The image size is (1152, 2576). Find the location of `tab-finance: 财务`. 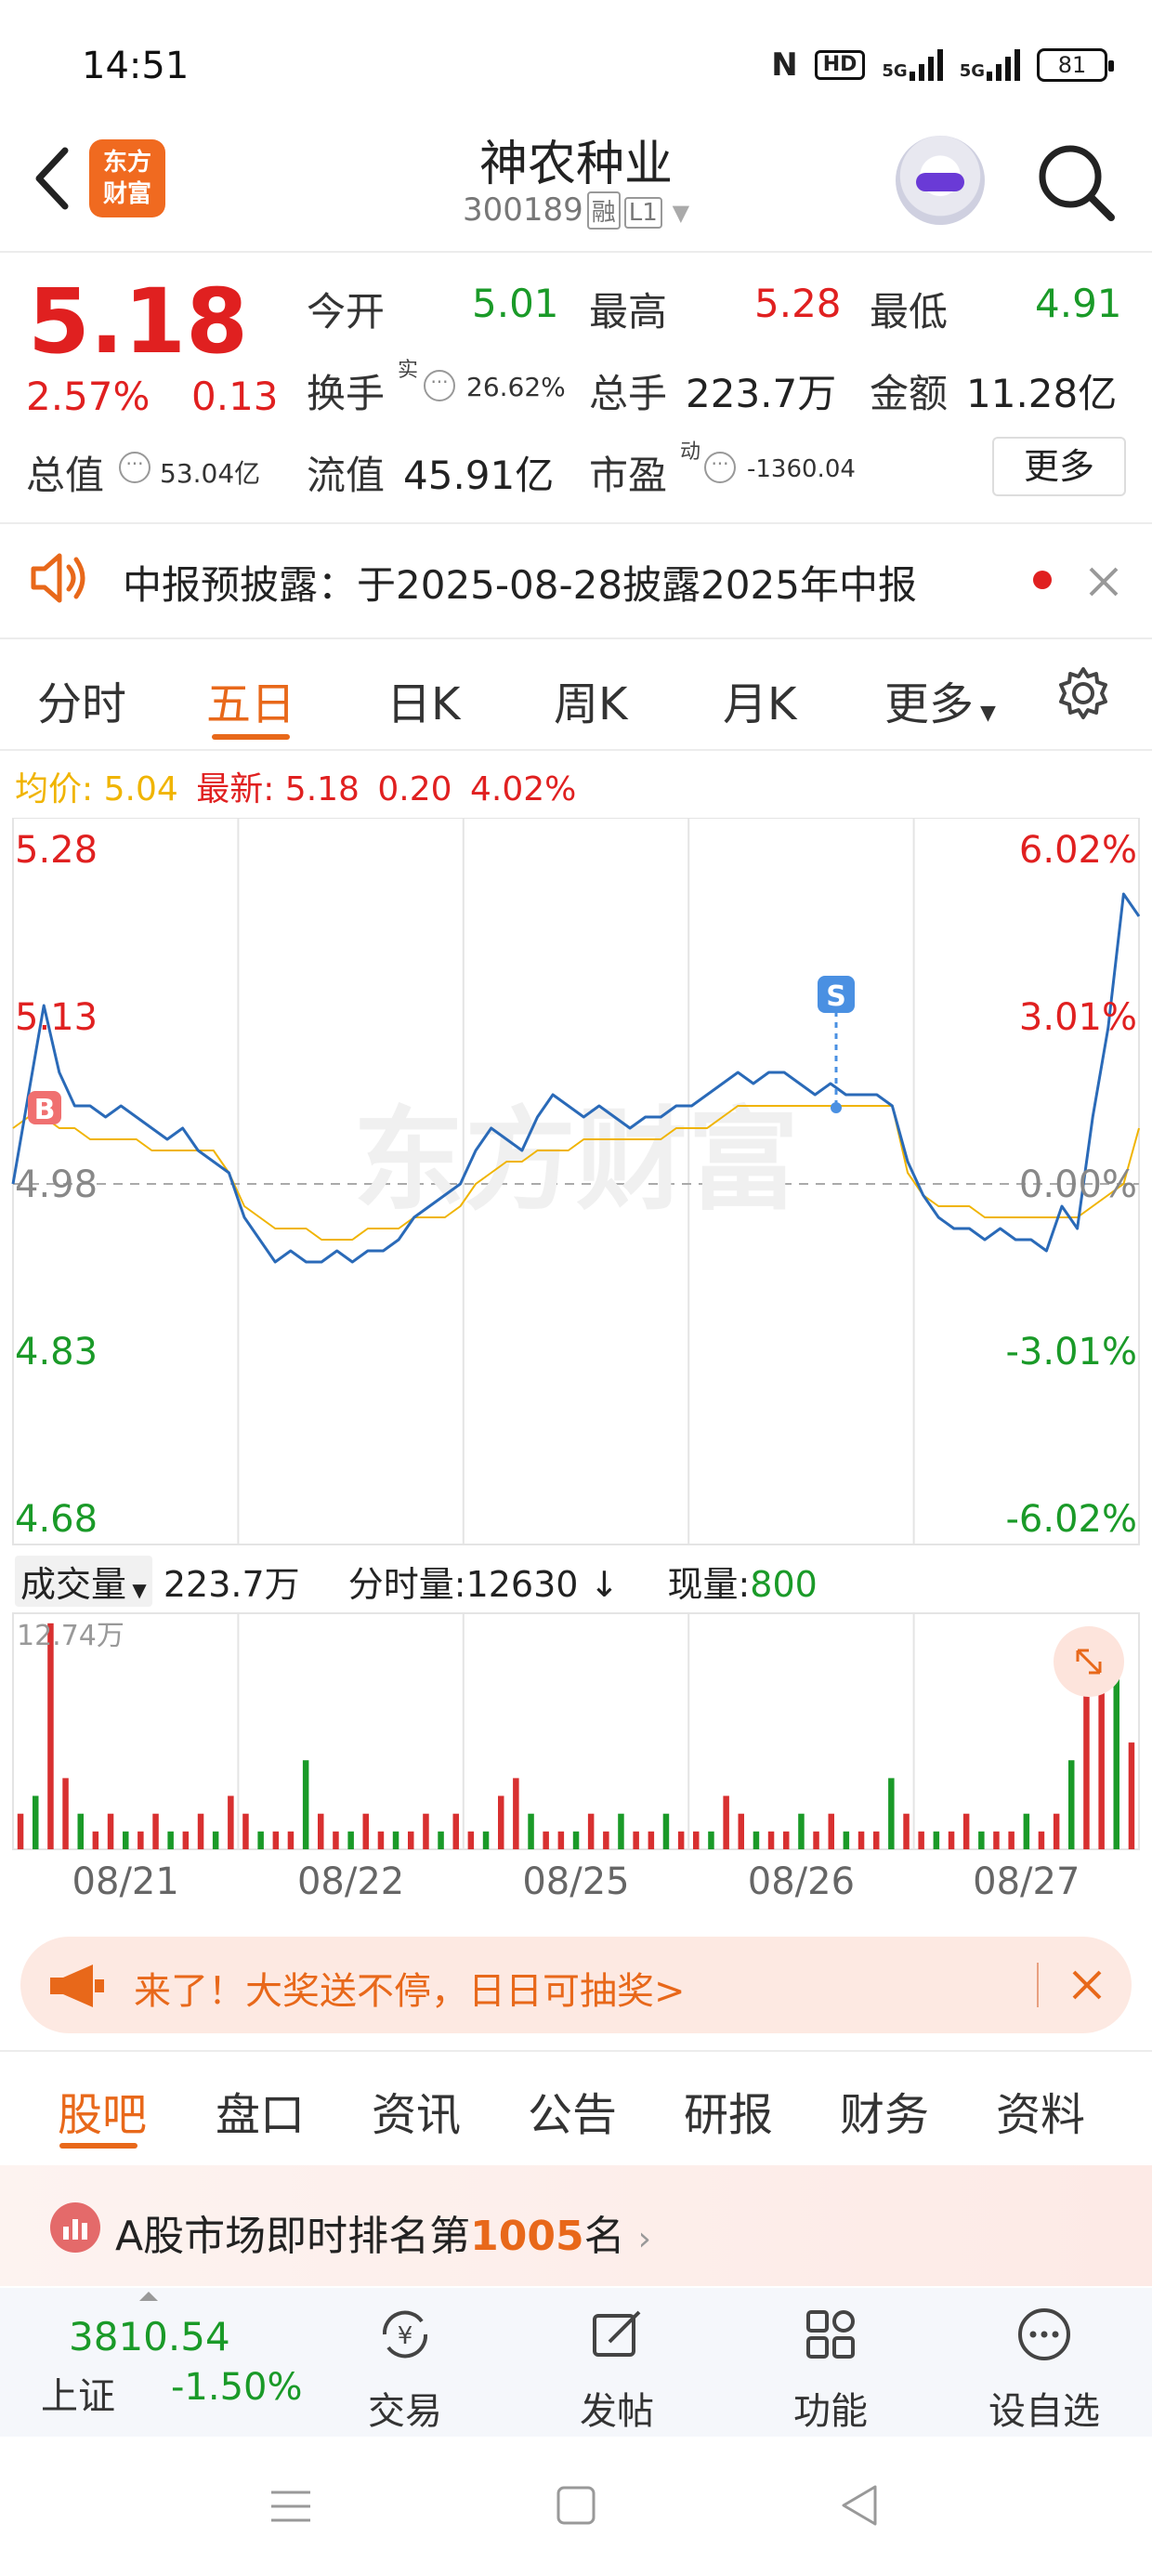

tab-finance: 财务 is located at coordinates (884, 2110).